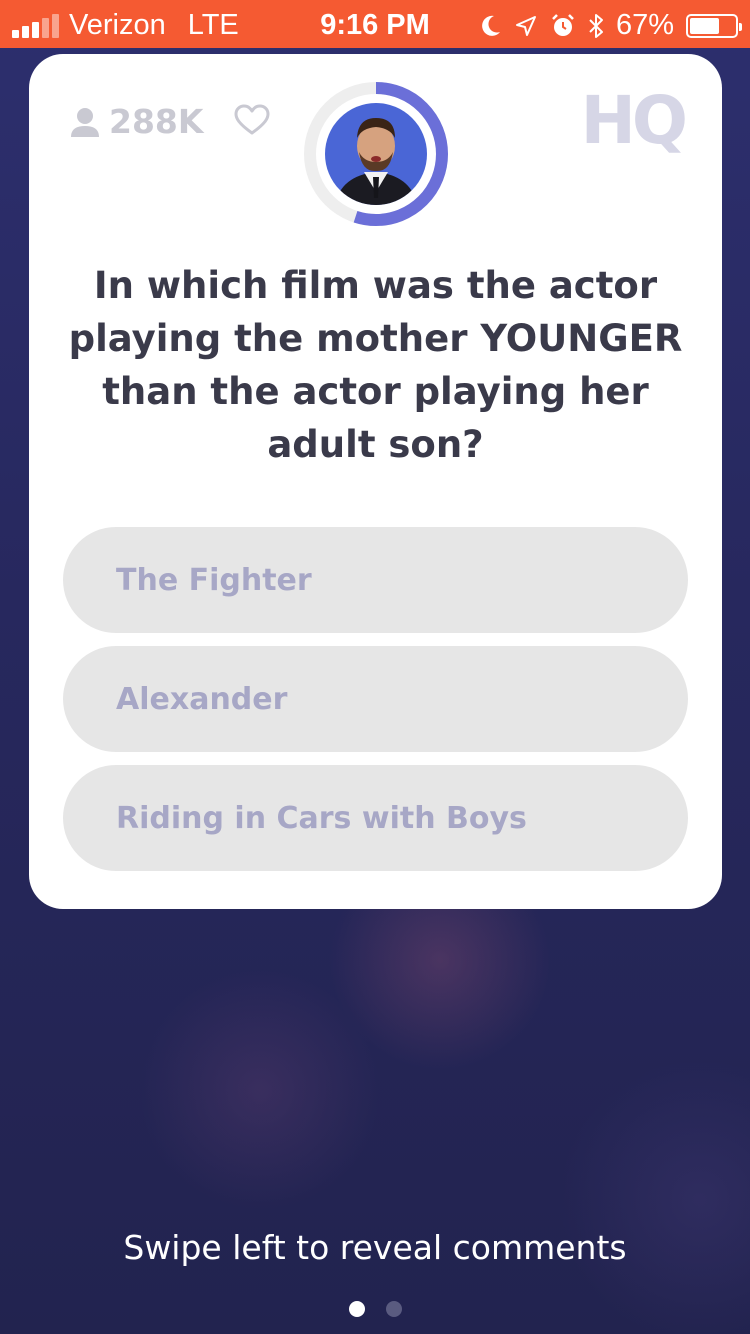 The image size is (750, 1334). I want to click on answer-option-3: Riding in Cars with Boys, so click(375, 818).